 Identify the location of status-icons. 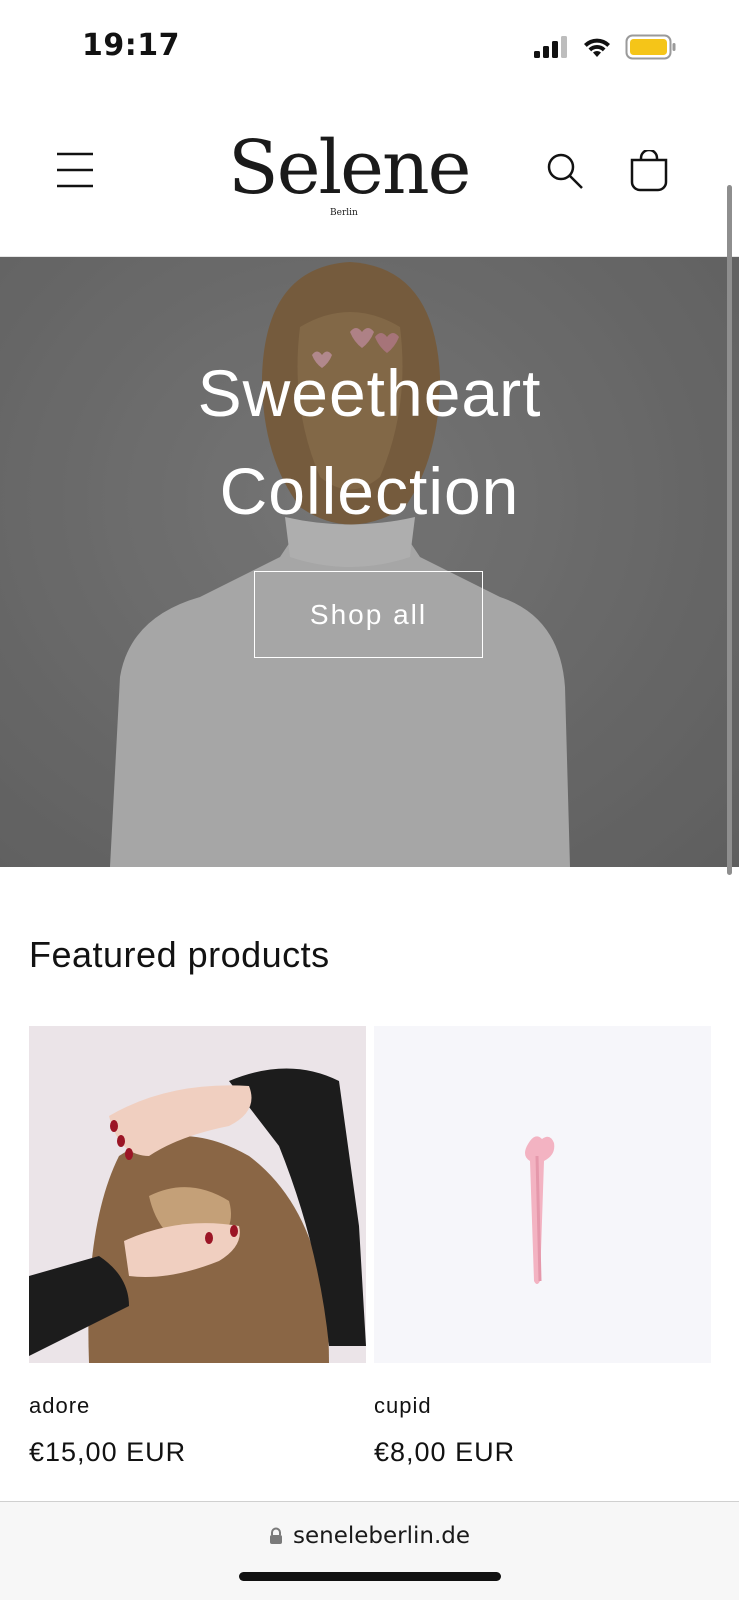
(605, 47).